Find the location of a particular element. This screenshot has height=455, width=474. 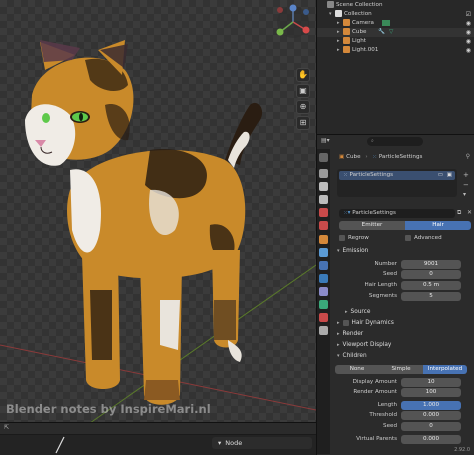

outliner-row-light-001: ▸ Light.001 ◉ is located at coordinates (395, 50).